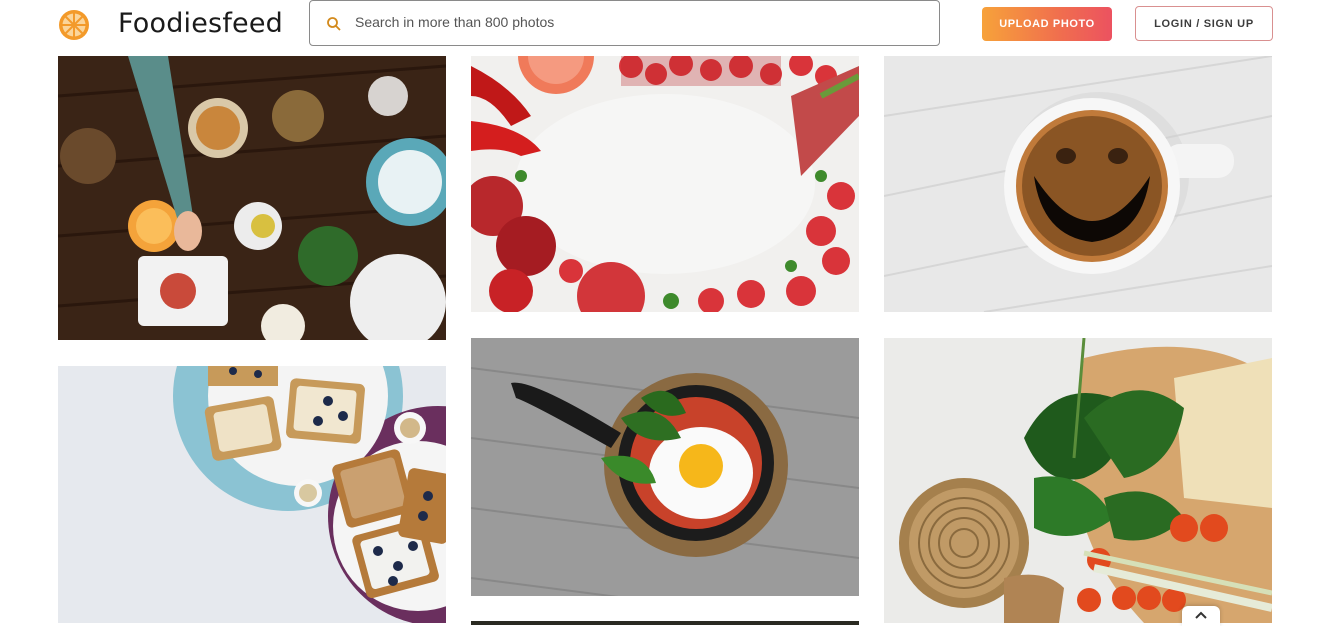 Image resolution: width=1335 pixels, height=626 pixels. I want to click on chevron-up-icon, so click(1201, 615).